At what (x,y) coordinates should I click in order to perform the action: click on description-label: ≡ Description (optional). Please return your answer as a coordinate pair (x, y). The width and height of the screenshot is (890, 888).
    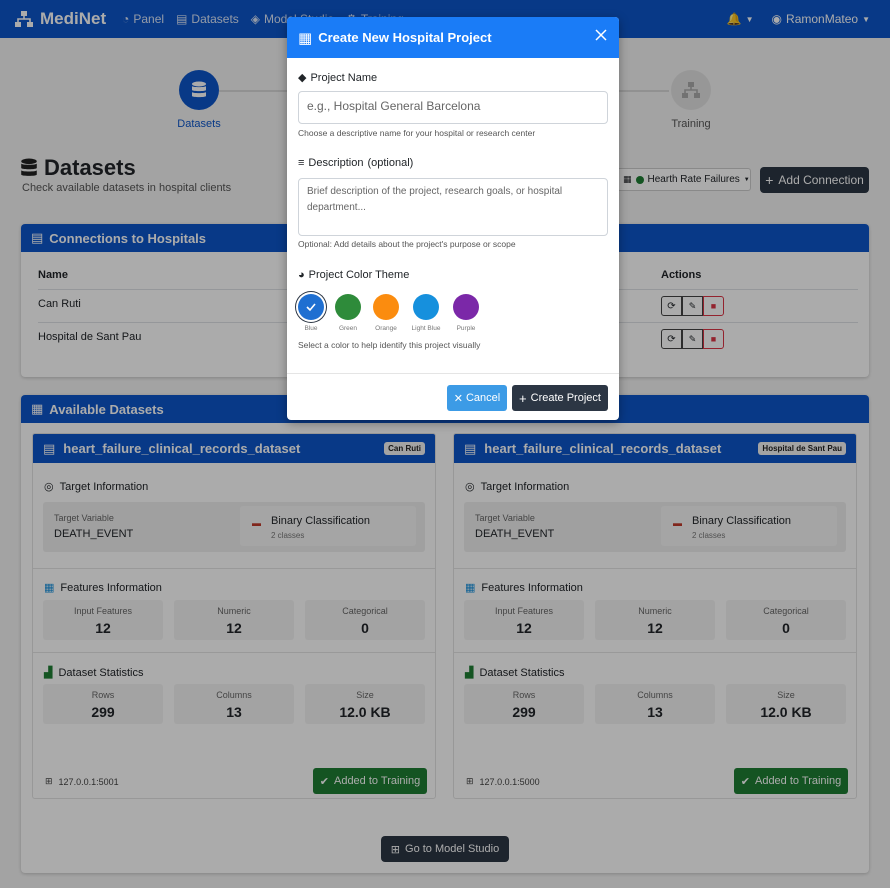
    Looking at the image, I should click on (356, 163).